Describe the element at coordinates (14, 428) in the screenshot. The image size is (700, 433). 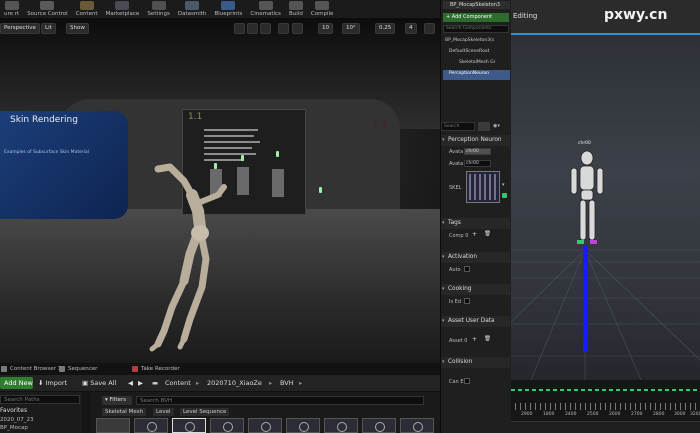
I see `favorite-item: BP_Mocap` at that location.